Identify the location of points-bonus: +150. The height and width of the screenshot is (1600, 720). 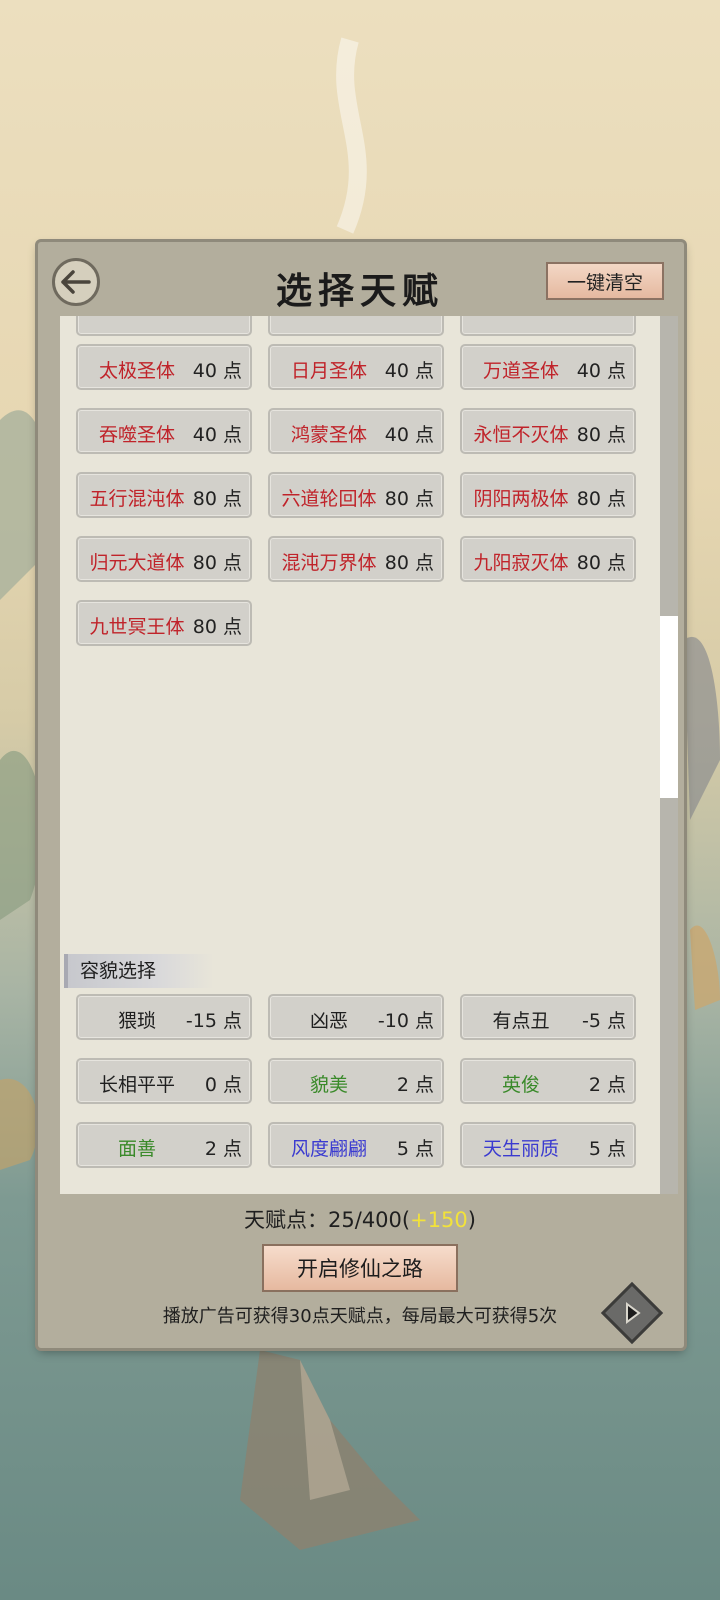
(439, 1220).